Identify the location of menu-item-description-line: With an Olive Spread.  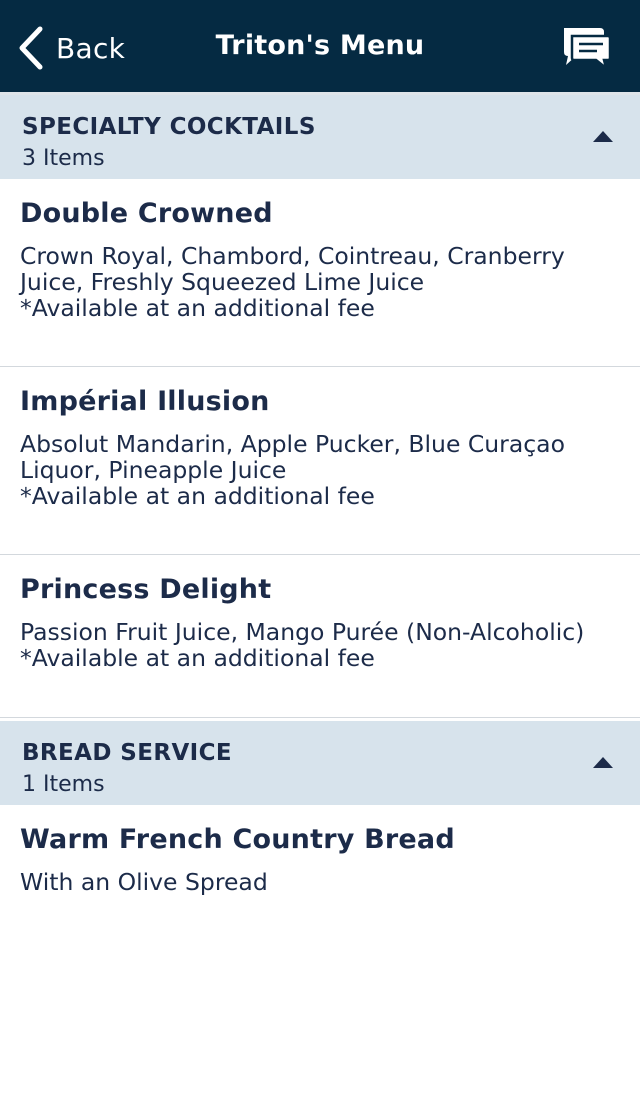
(144, 882).